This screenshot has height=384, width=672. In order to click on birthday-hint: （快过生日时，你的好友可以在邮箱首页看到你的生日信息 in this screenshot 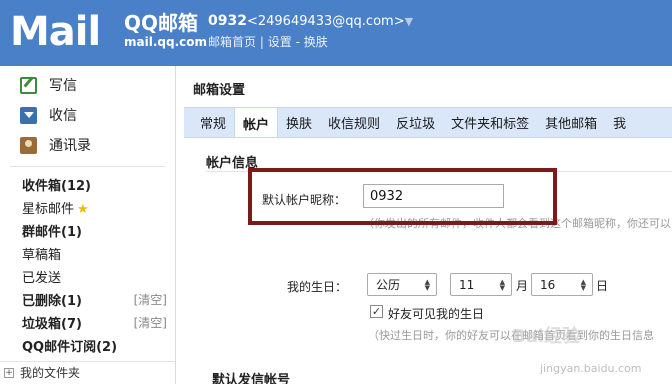, I will do `click(511, 335)`.